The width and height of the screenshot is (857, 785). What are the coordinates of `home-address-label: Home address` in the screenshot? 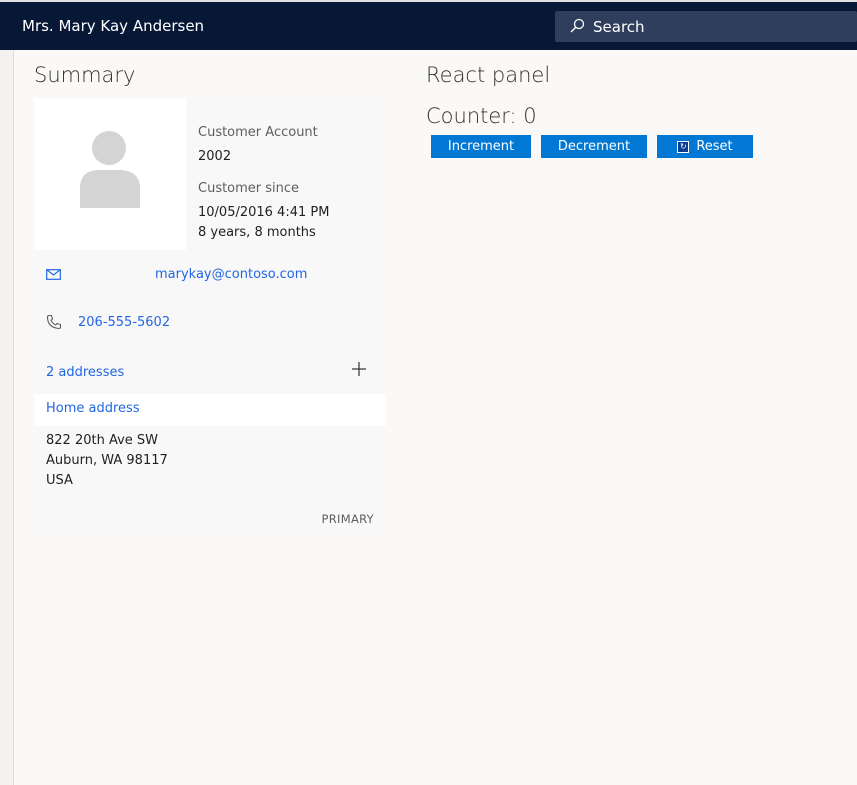 It's located at (93, 408).